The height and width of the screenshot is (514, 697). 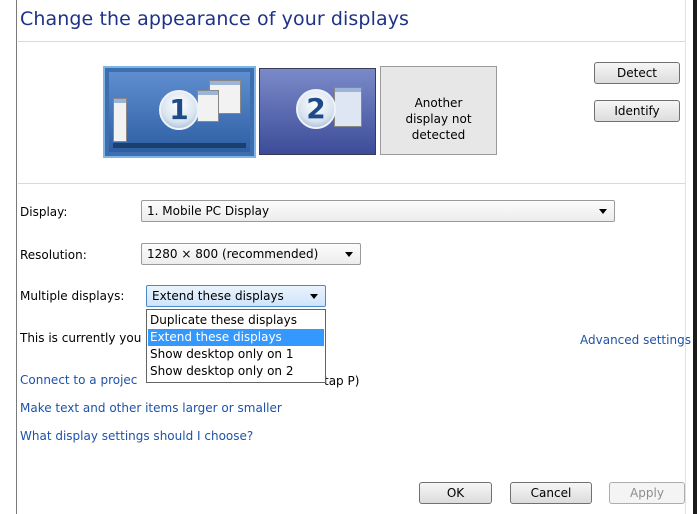 I want to click on connect-projector-link: Connect to a projec, so click(x=78, y=380).